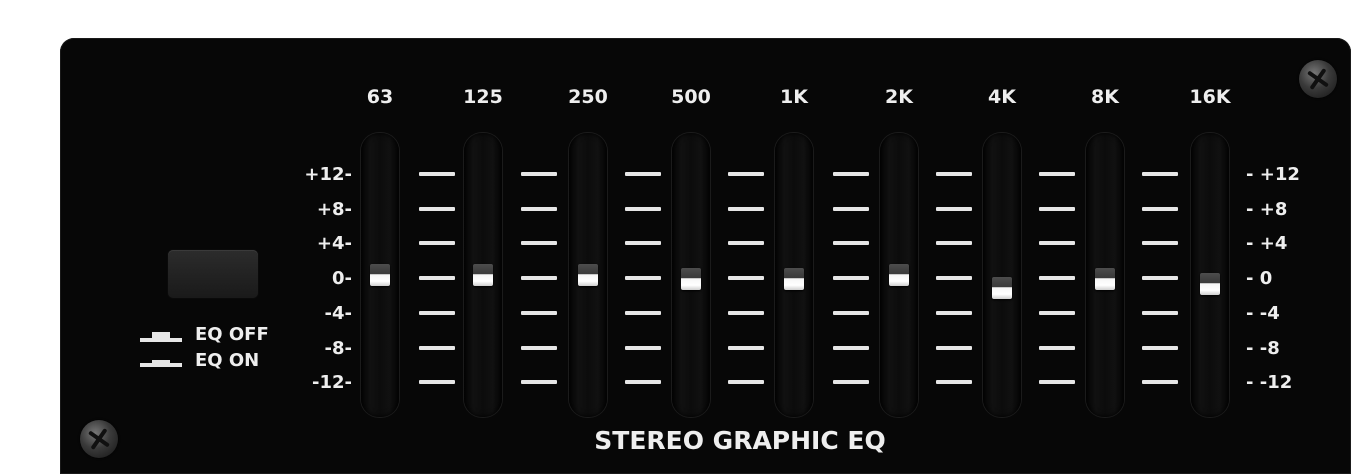 Image resolution: width=1351 pixels, height=474 pixels. I want to click on panel-title: STEREO GRAPHIC EQ, so click(740, 440).